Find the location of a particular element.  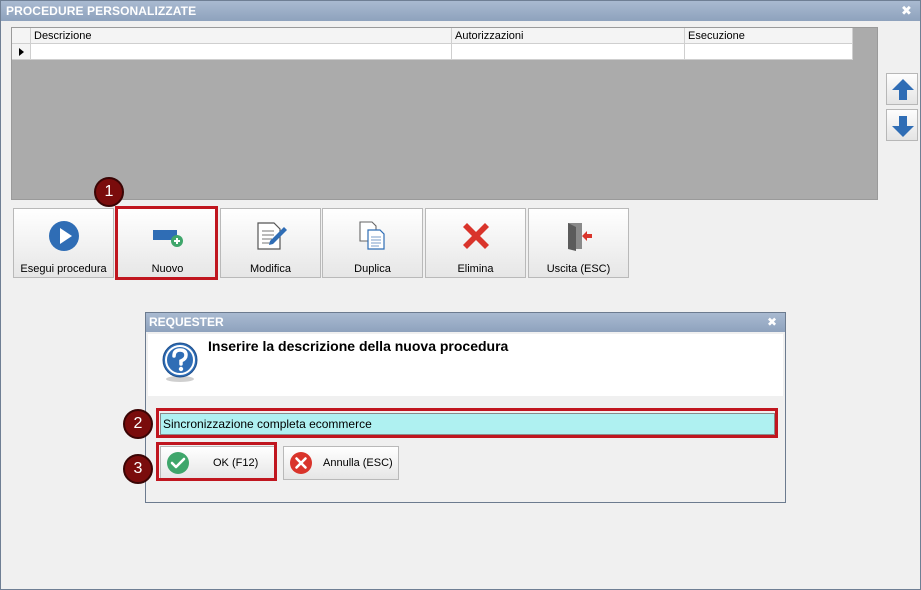

column-header-esecuzione: Esecuzione is located at coordinates (769, 36).